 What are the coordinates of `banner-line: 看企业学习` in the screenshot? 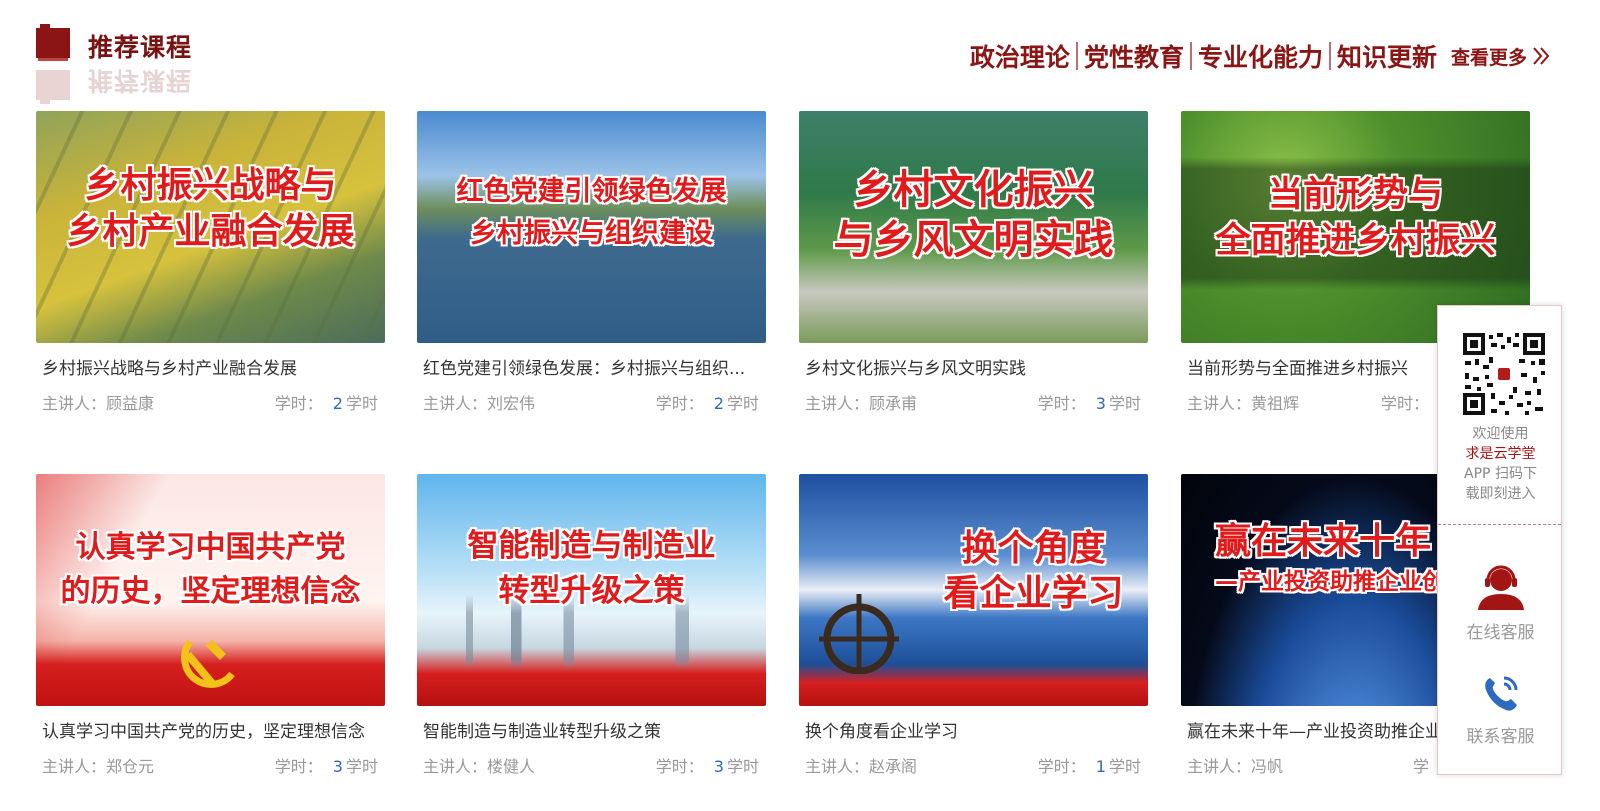 It's located at (1033, 593).